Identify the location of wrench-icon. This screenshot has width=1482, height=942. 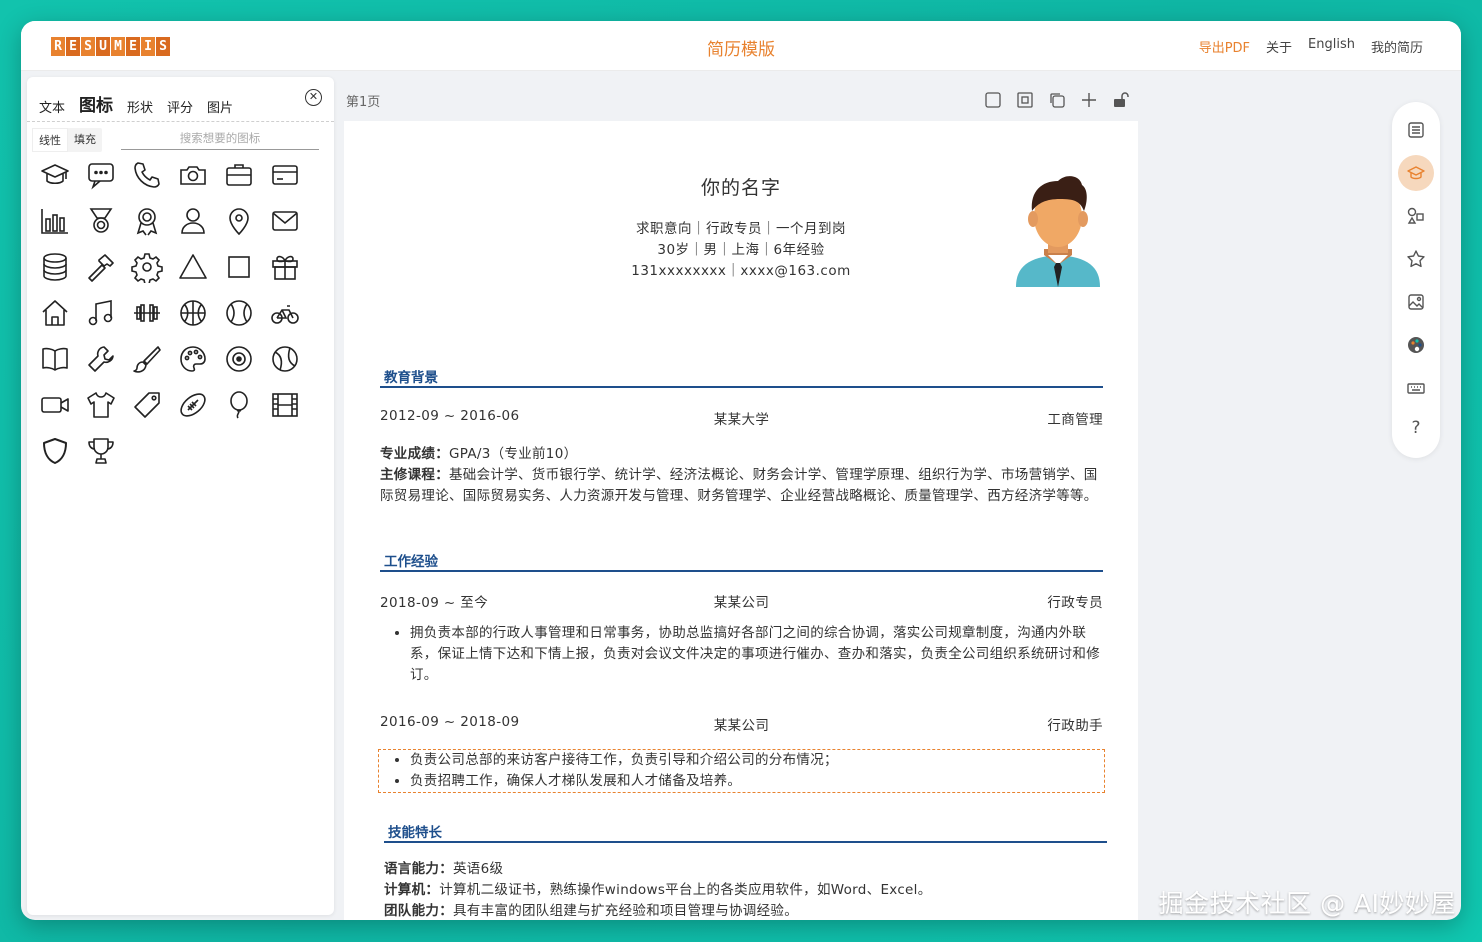
(101, 359).